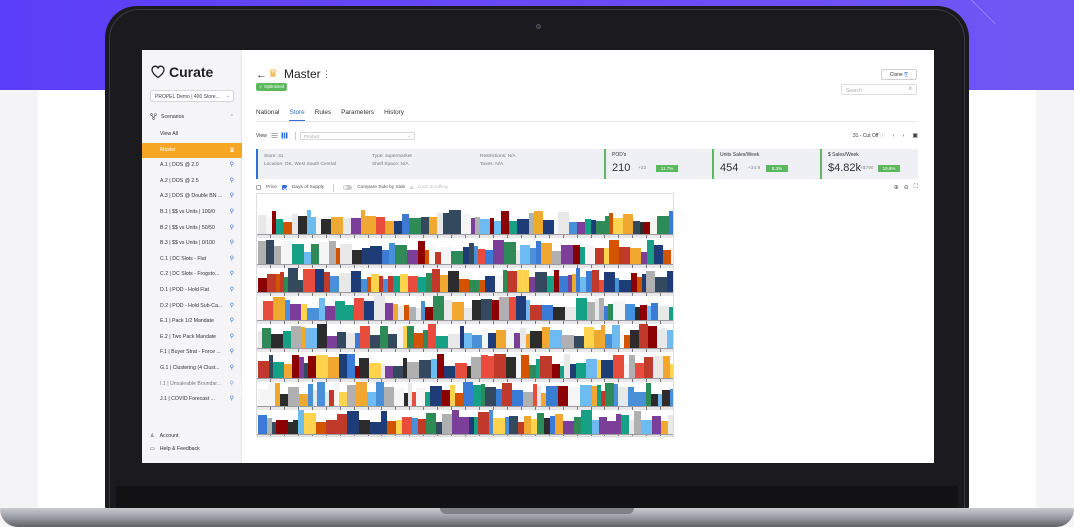 Image resolution: width=1074 pixels, height=527 pixels. I want to click on scenario-item: F.1 | Buyer Strat - Force ... ⚲, so click(192, 353).